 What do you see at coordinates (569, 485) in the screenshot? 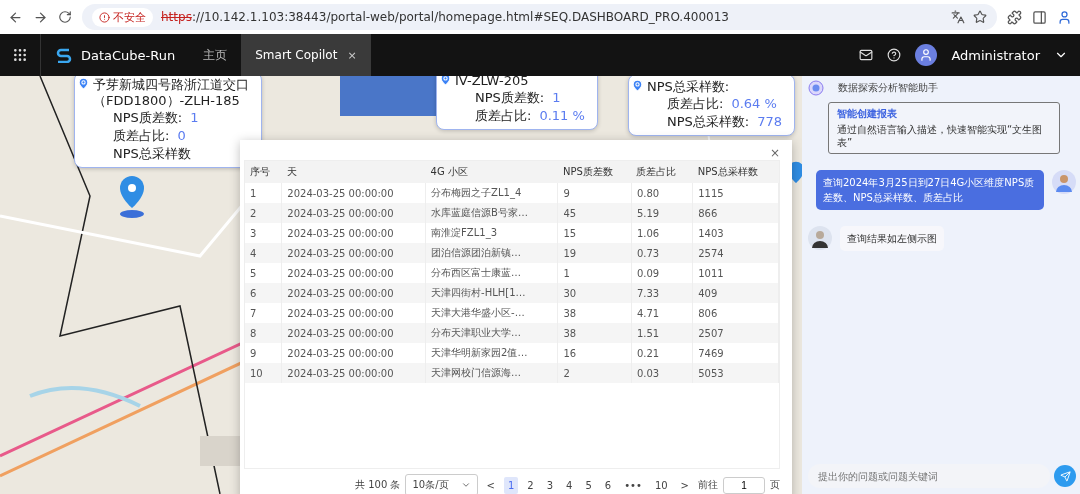
I see `page-button: 4` at bounding box center [569, 485].